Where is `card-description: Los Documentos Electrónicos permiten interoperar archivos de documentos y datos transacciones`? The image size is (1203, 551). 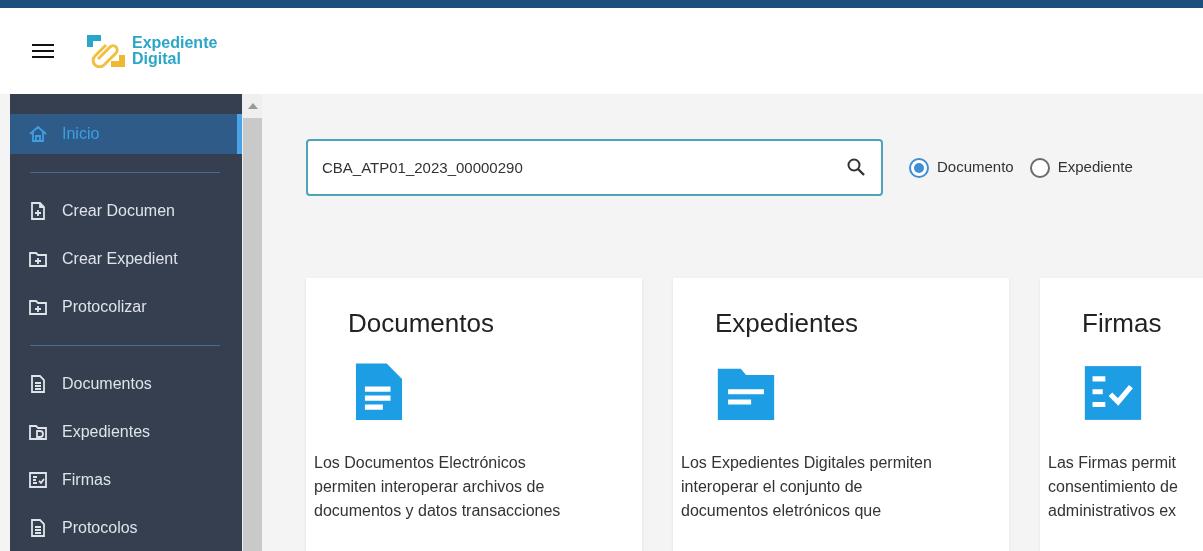
card-description: Los Documentos Electrónicos permiten interoperar archivos de documentos y datos transacciones is located at coordinates (438, 487).